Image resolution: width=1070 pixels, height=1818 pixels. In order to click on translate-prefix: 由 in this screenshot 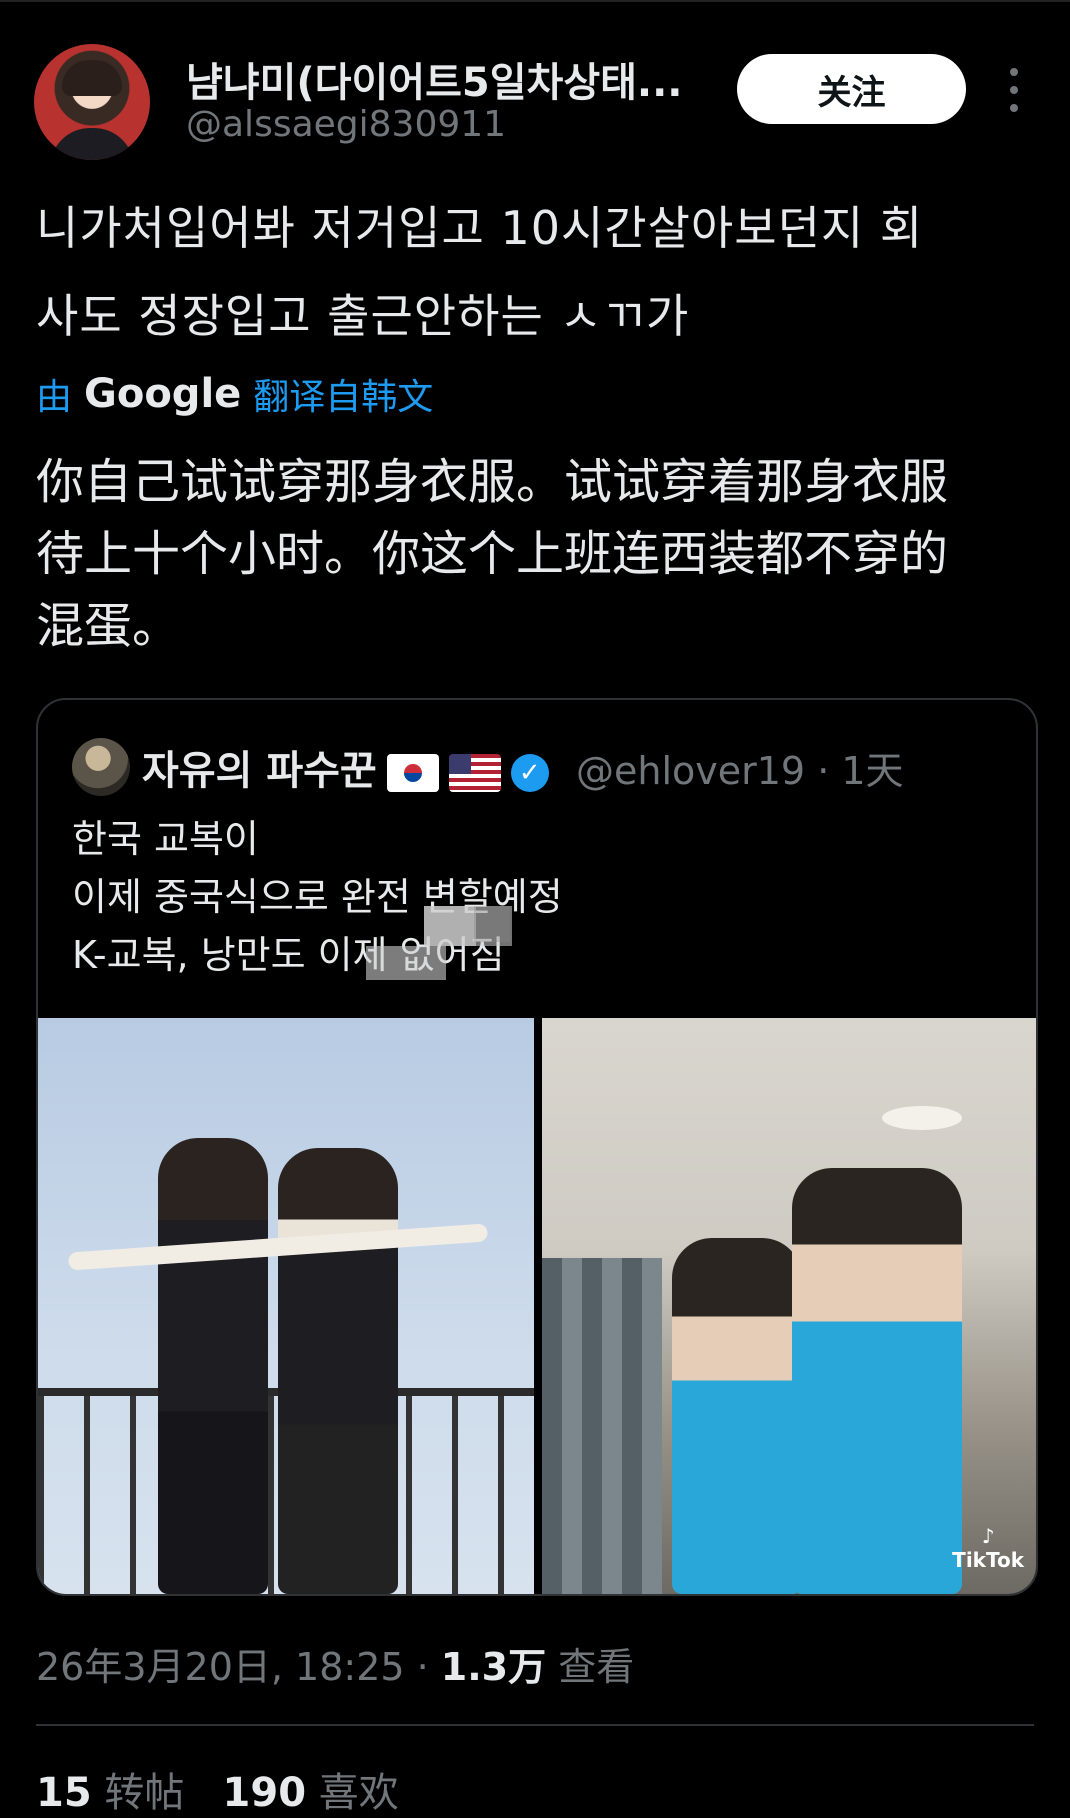, I will do `click(54, 397)`.